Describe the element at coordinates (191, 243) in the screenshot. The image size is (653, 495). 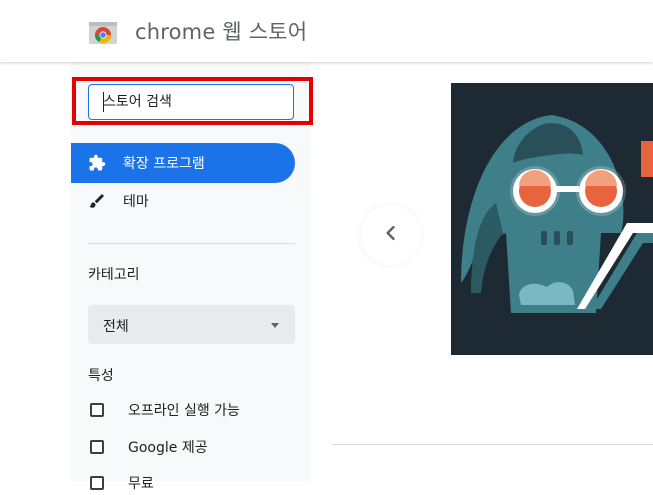
I see `sidebar-divider` at that location.